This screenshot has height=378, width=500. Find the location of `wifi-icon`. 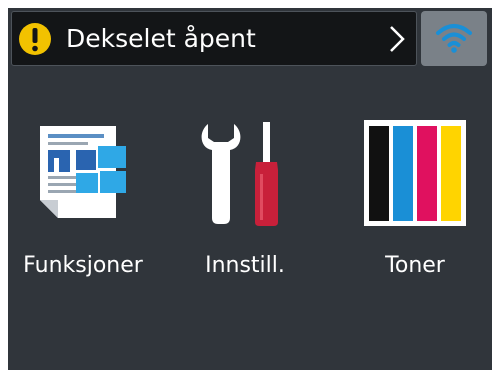

wifi-icon is located at coordinates (454, 38).